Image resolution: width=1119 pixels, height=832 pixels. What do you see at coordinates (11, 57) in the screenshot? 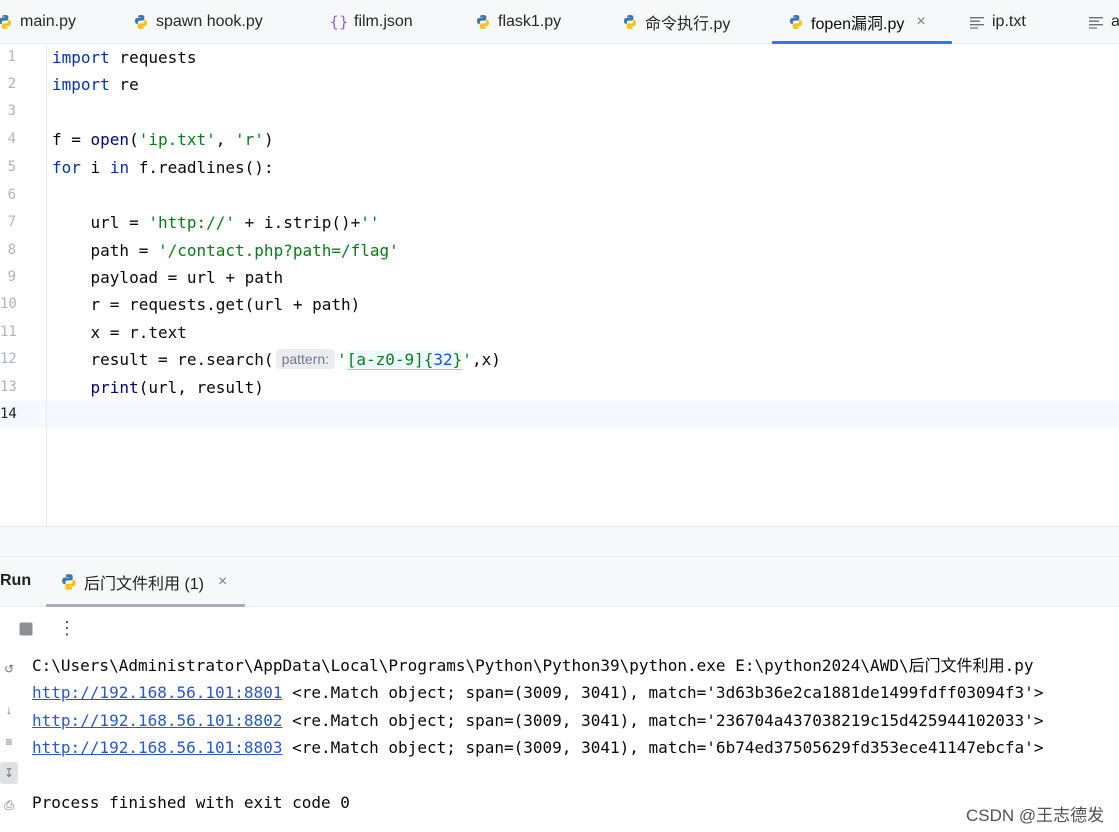
I see `line-number: 1` at bounding box center [11, 57].